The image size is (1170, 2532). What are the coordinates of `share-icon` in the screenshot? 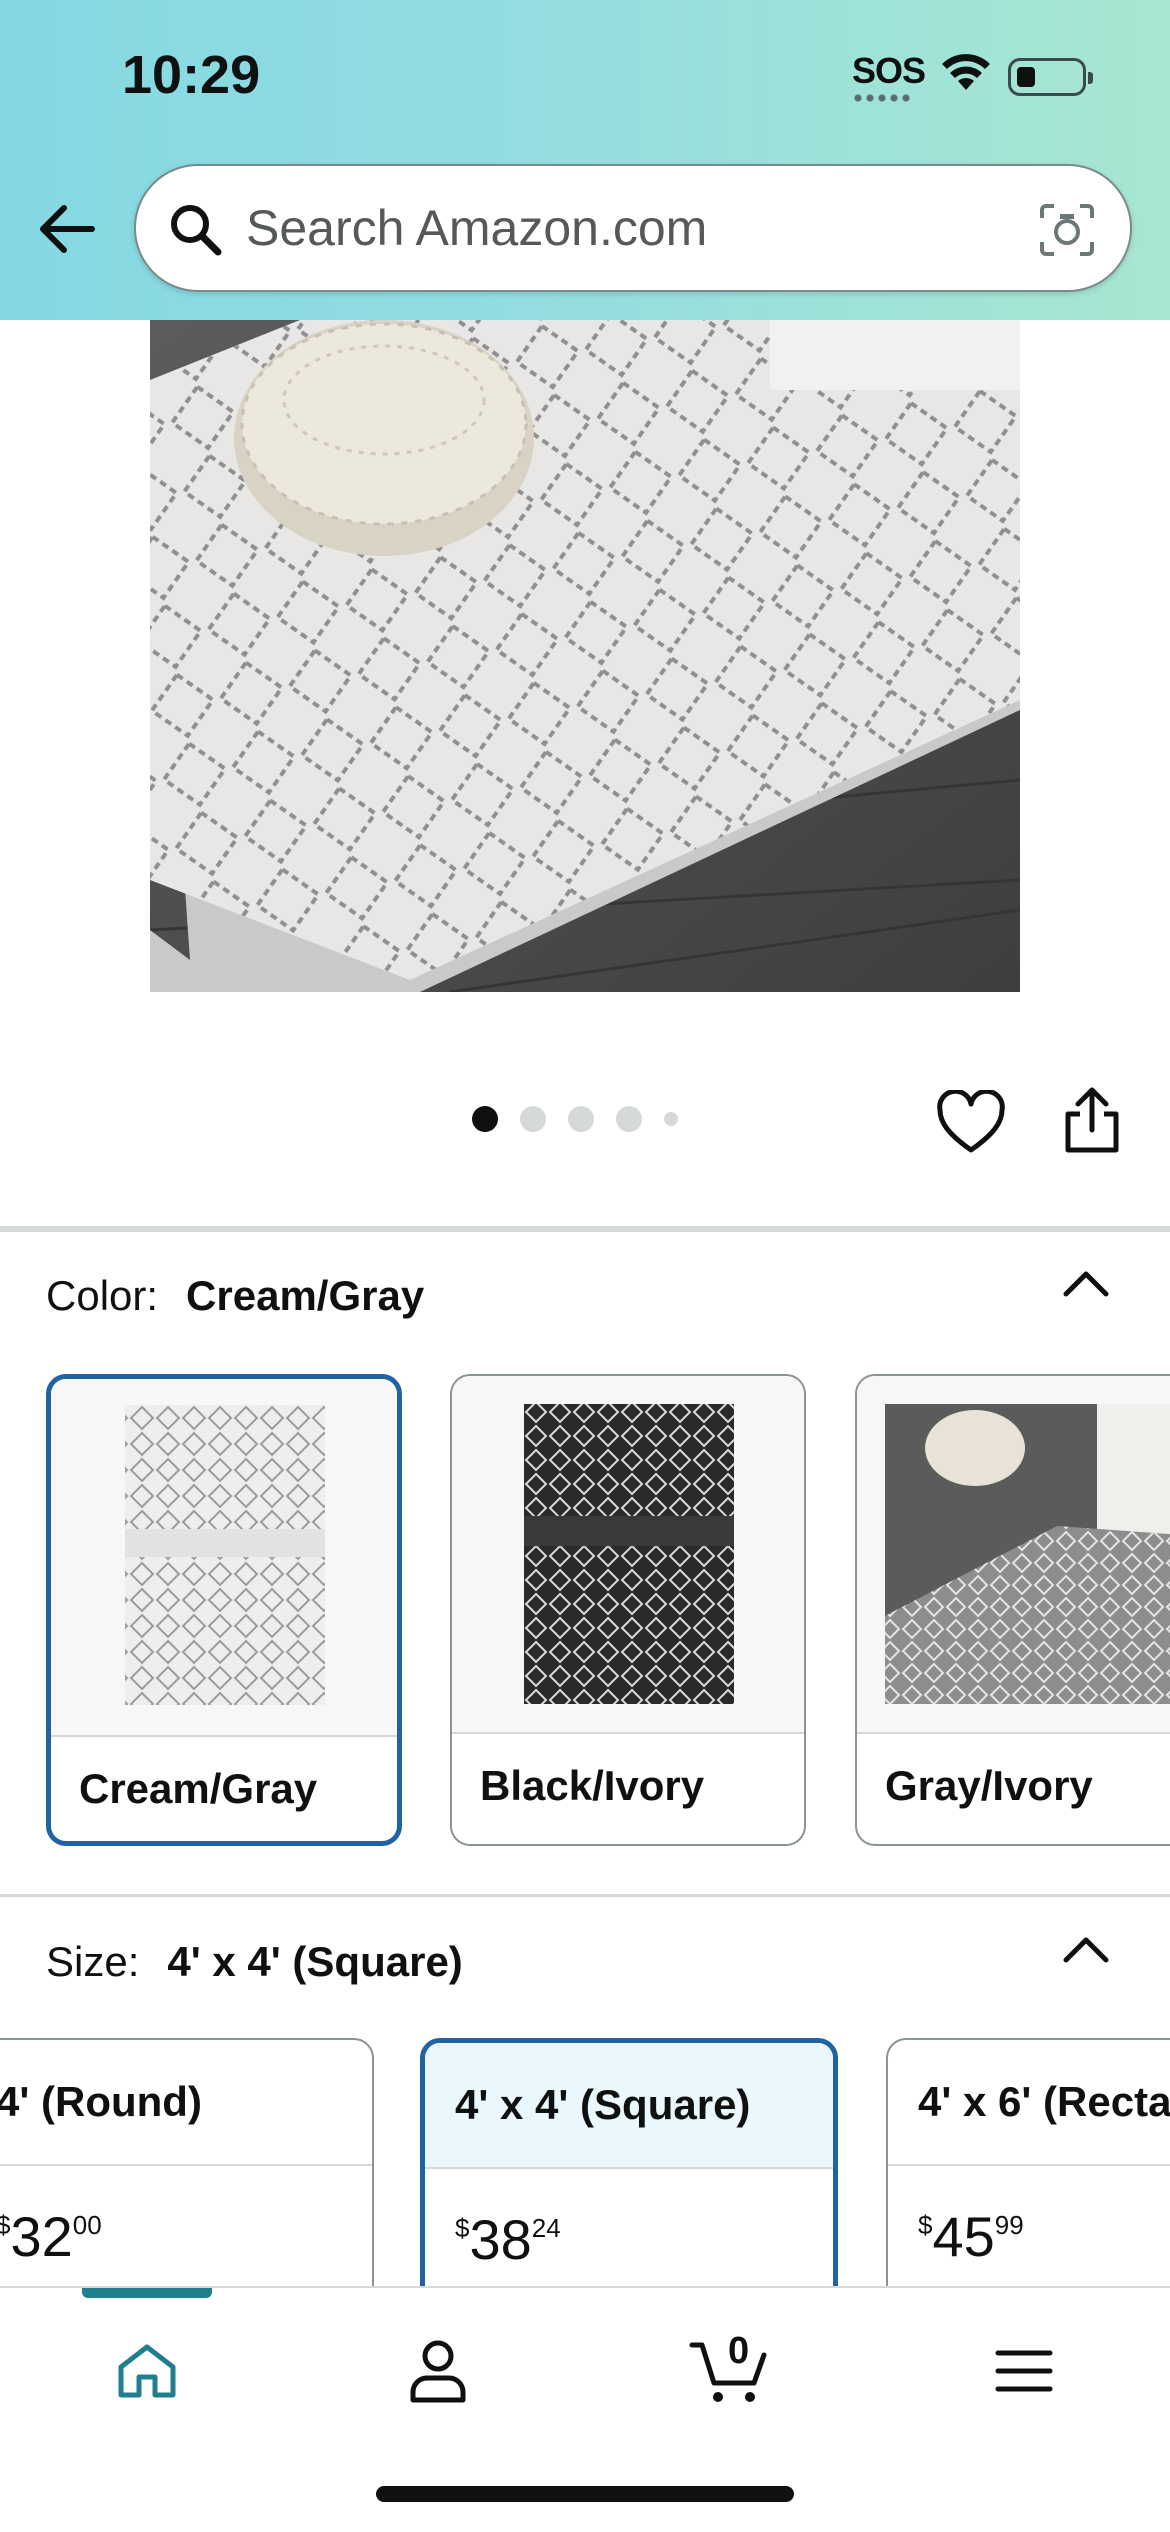 It's located at (1092, 1121).